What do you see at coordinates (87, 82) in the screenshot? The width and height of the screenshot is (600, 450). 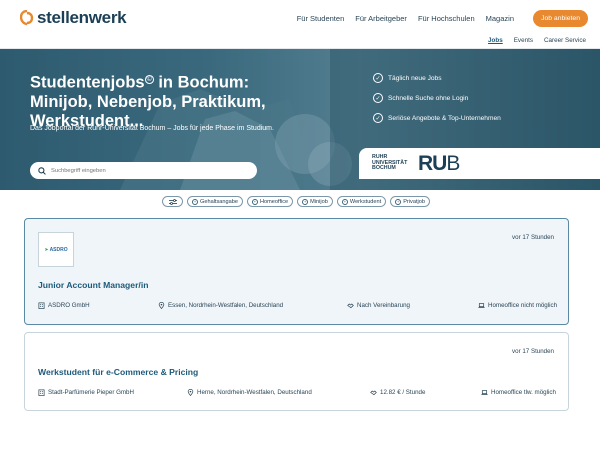 I see `hero-title-line1: Studentenjobs` at bounding box center [87, 82].